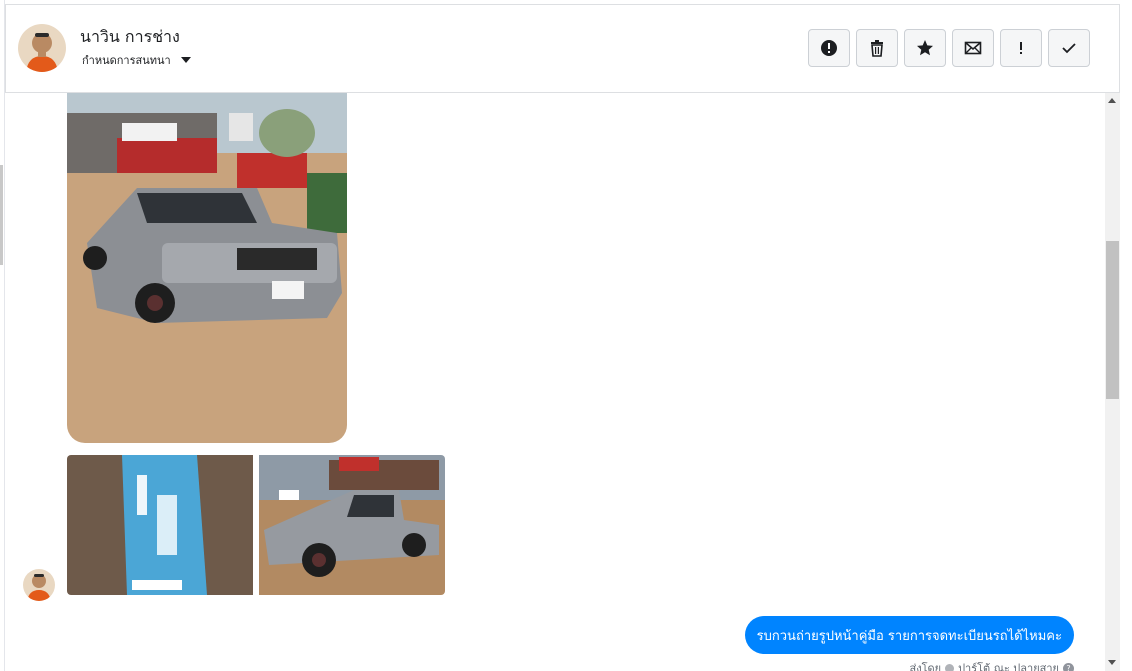 Image resolution: width=1132 pixels, height=671 pixels. Describe the element at coordinates (42, 48) in the screenshot. I see `contact-avatar` at that location.